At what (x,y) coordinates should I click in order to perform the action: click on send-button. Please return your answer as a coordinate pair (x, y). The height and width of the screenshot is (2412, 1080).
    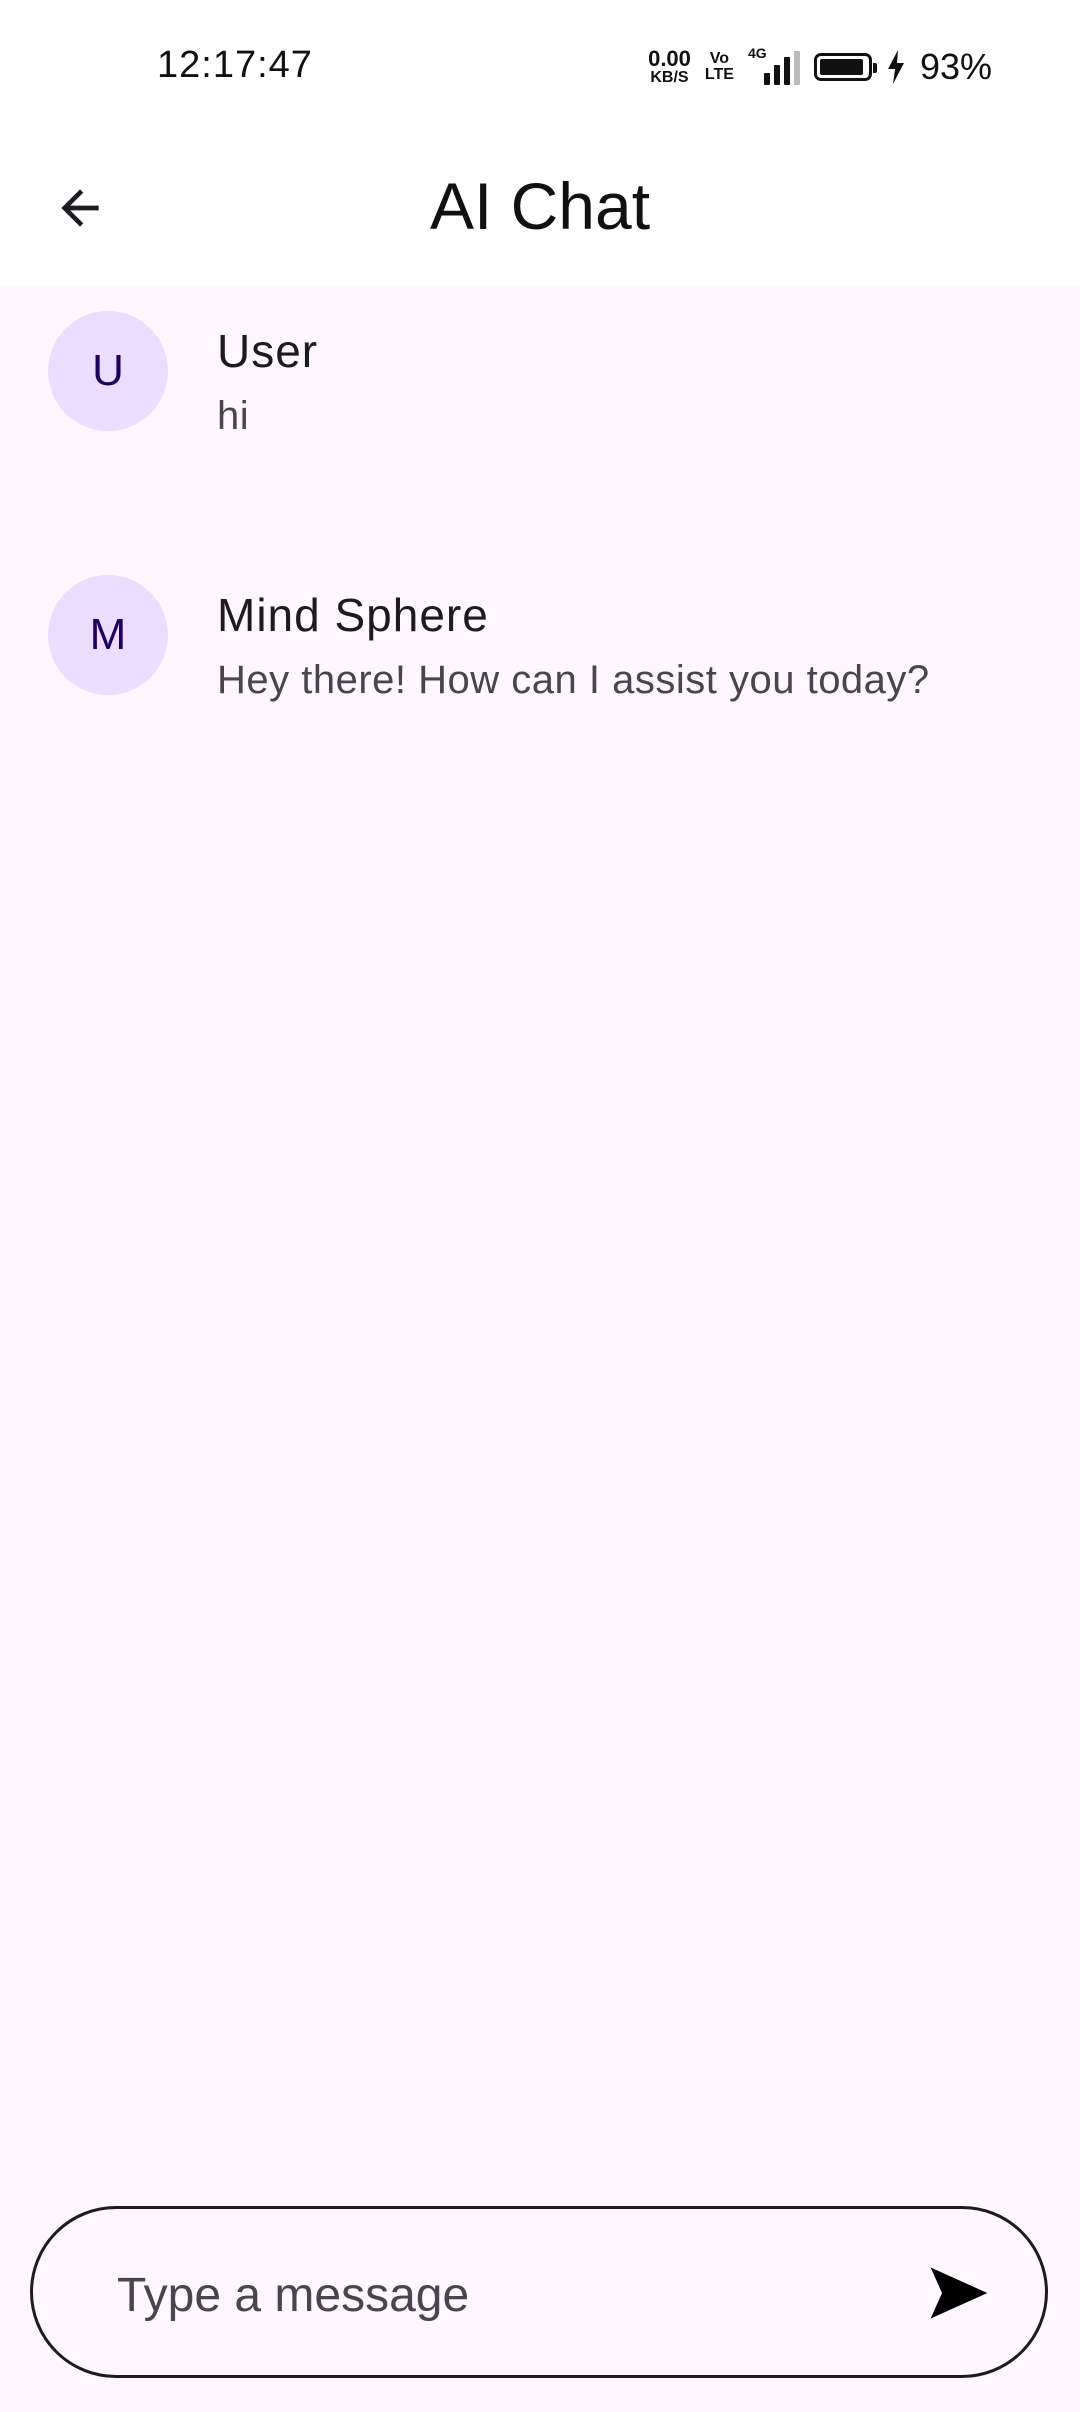
    Looking at the image, I should click on (959, 2293).